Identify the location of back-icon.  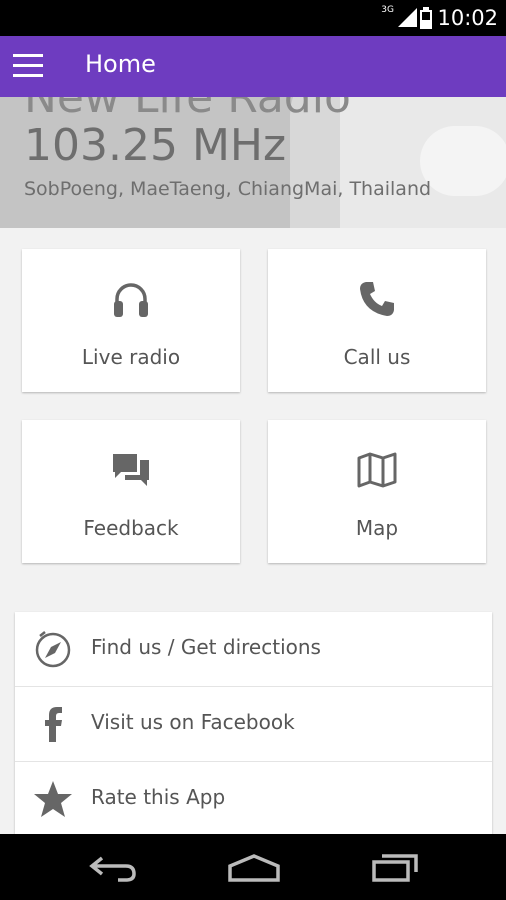
(113, 868).